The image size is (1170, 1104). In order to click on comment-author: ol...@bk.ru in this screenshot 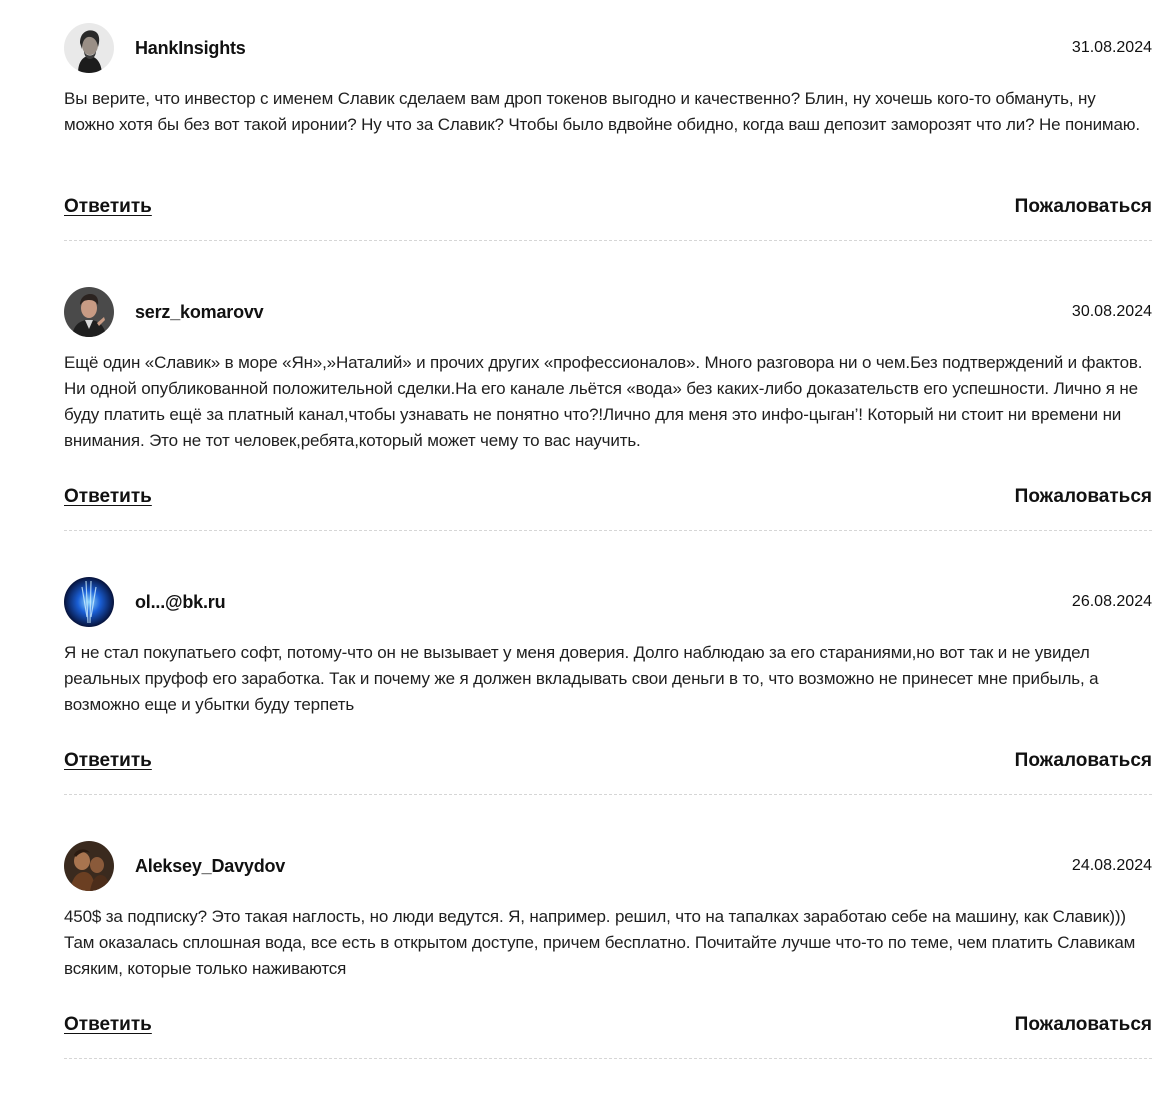, I will do `click(180, 601)`.